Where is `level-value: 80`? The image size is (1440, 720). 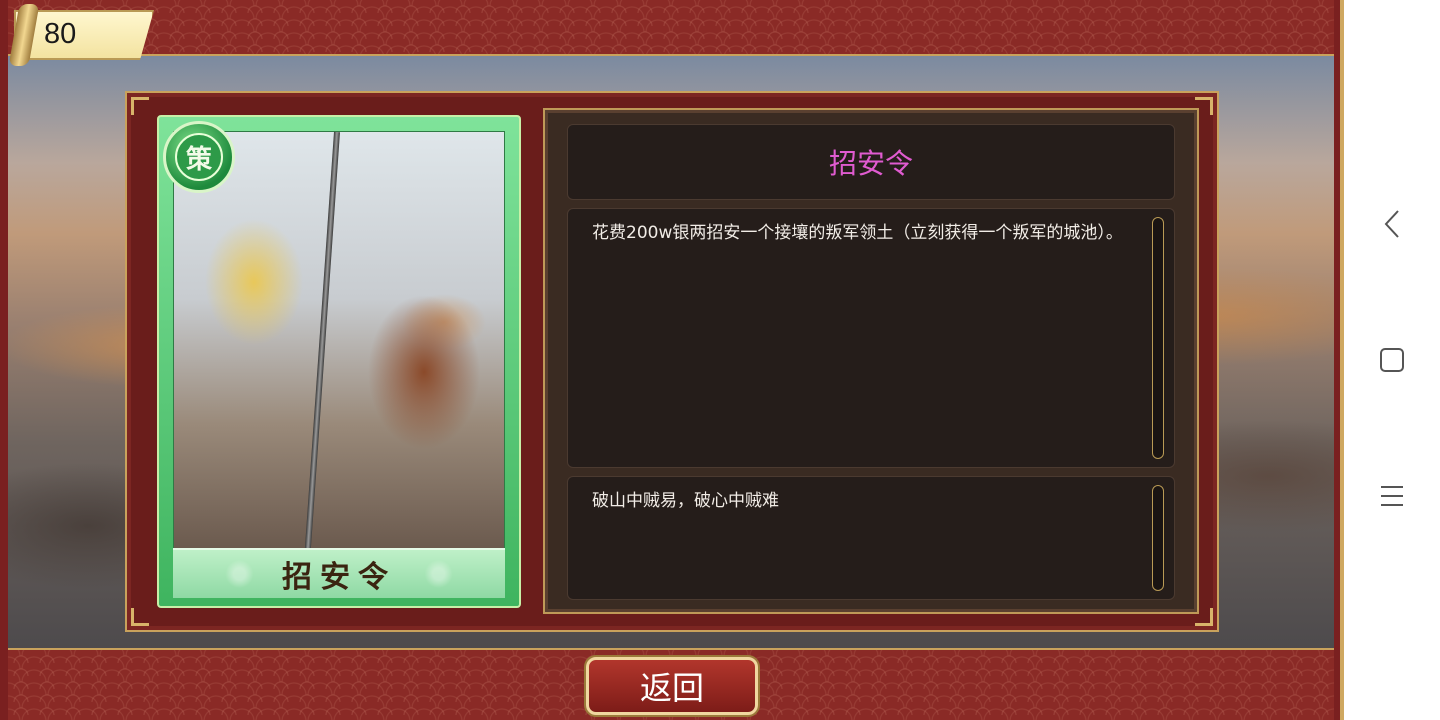 level-value: 80 is located at coordinates (60, 34).